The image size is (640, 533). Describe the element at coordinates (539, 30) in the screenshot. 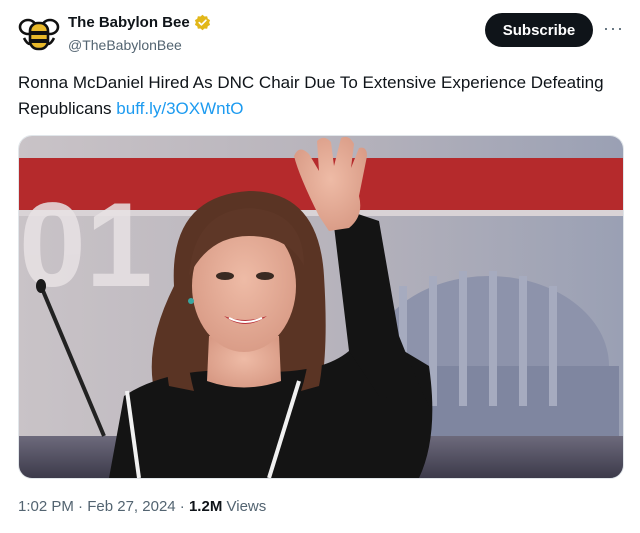

I see `subscribe-button: Subscribe` at that location.